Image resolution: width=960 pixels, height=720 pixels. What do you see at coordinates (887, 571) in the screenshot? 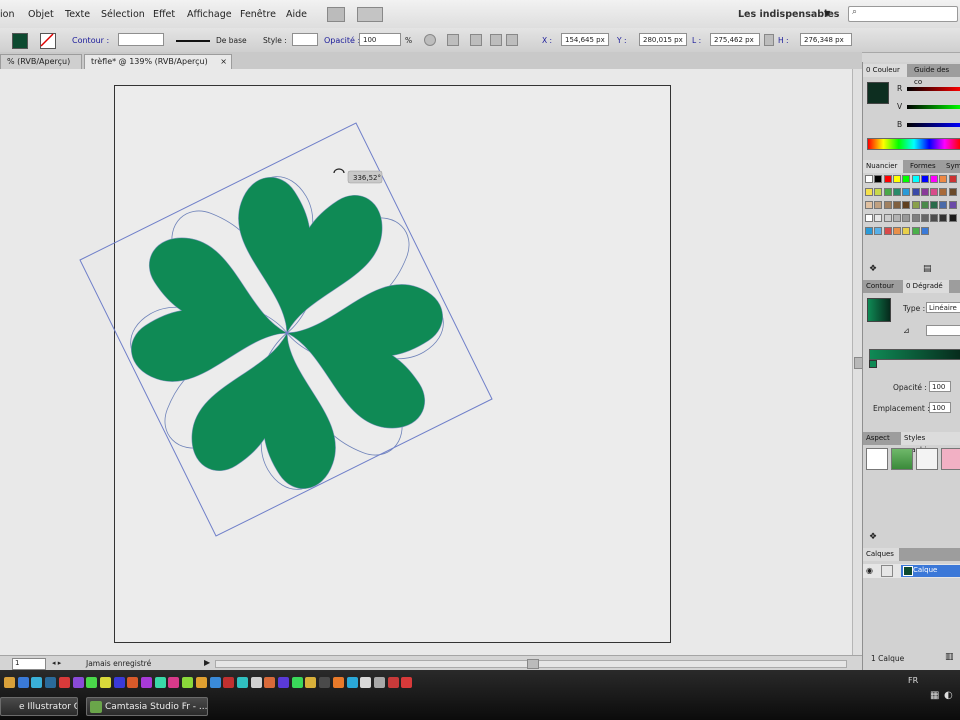
I see `lock-toggle-icon` at bounding box center [887, 571].